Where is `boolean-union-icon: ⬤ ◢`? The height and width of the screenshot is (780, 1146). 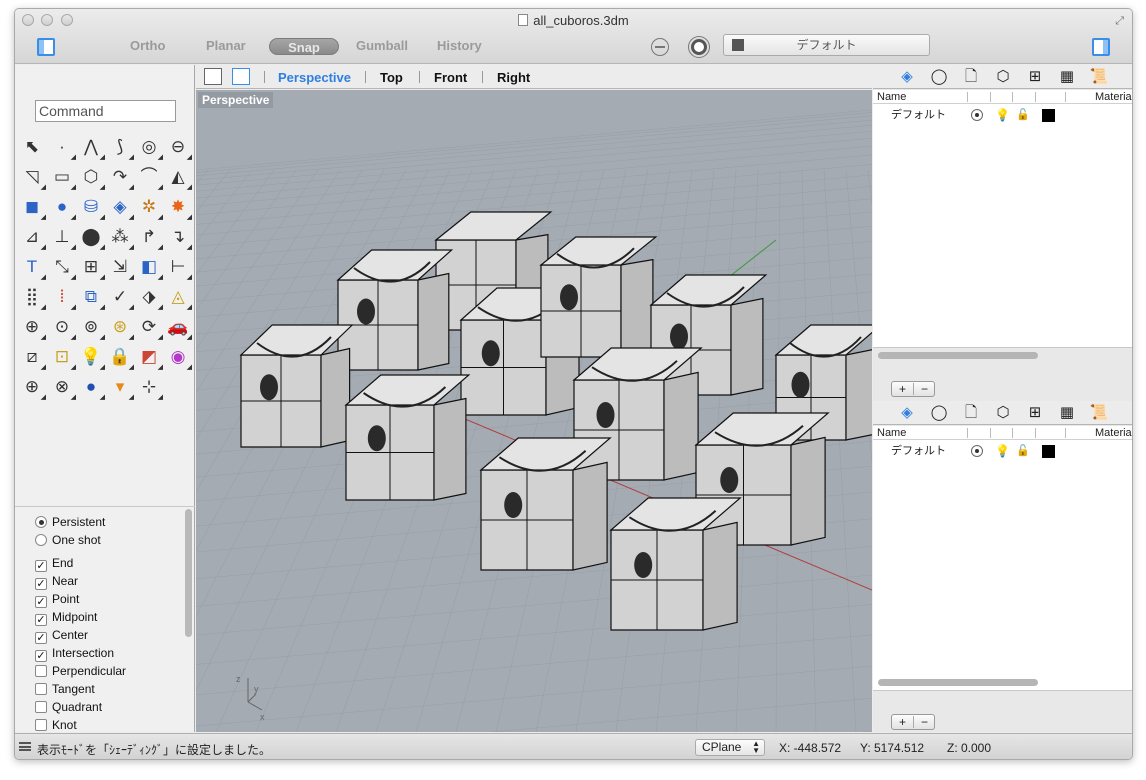
boolean-union-icon: ⬤ ◢ is located at coordinates (92, 238).